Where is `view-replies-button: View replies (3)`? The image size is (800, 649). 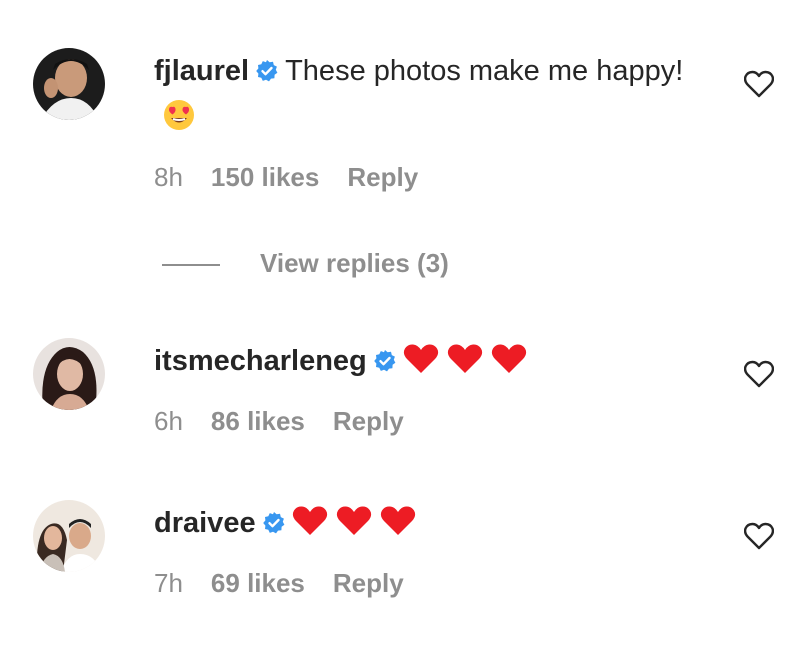
view-replies-button: View replies (3) is located at coordinates (305, 263).